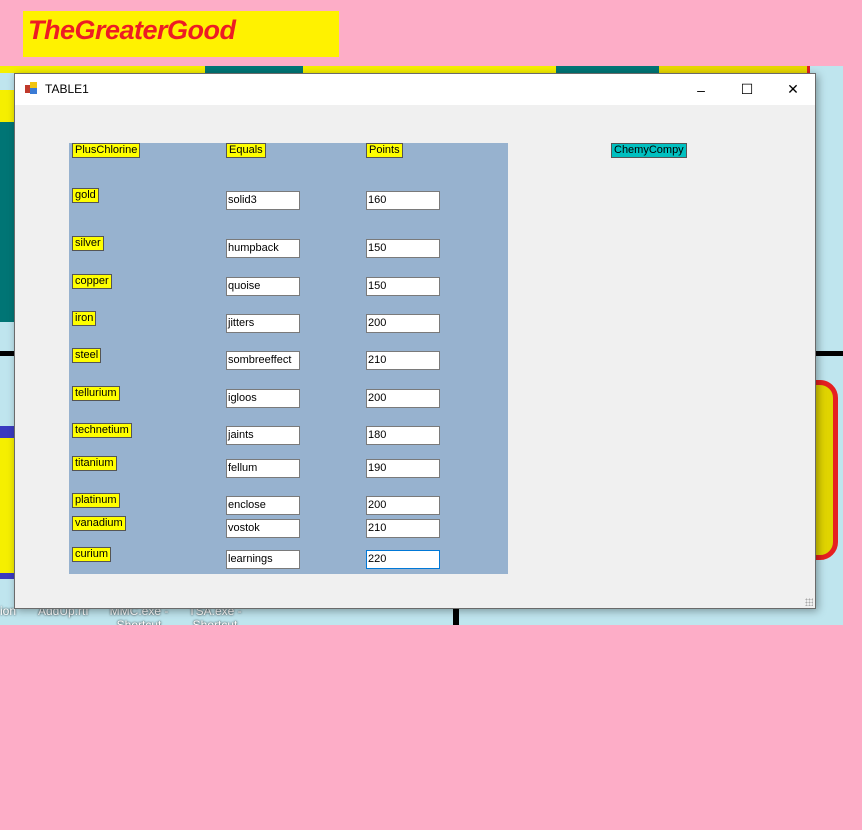  I want to click on element-label: silver, so click(88, 243).